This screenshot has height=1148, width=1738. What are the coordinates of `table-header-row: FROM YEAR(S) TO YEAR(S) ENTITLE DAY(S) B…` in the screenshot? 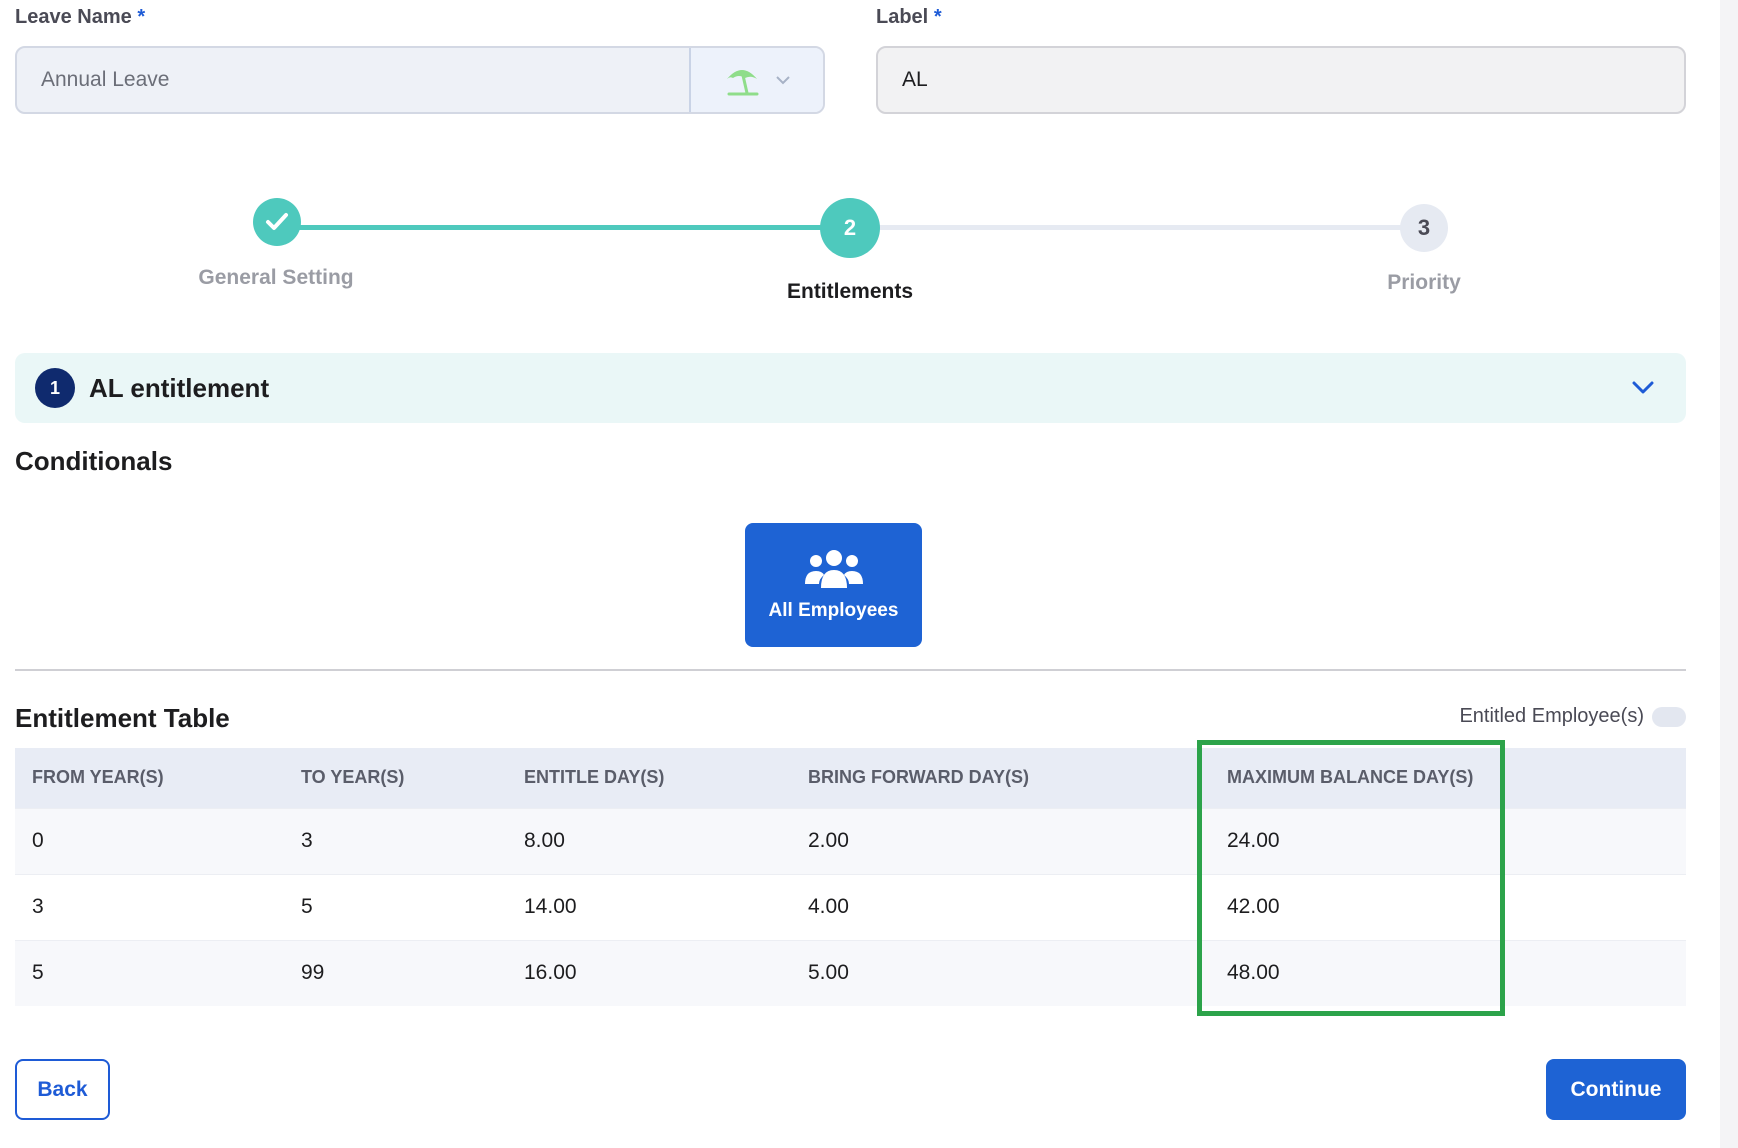 It's located at (850, 778).